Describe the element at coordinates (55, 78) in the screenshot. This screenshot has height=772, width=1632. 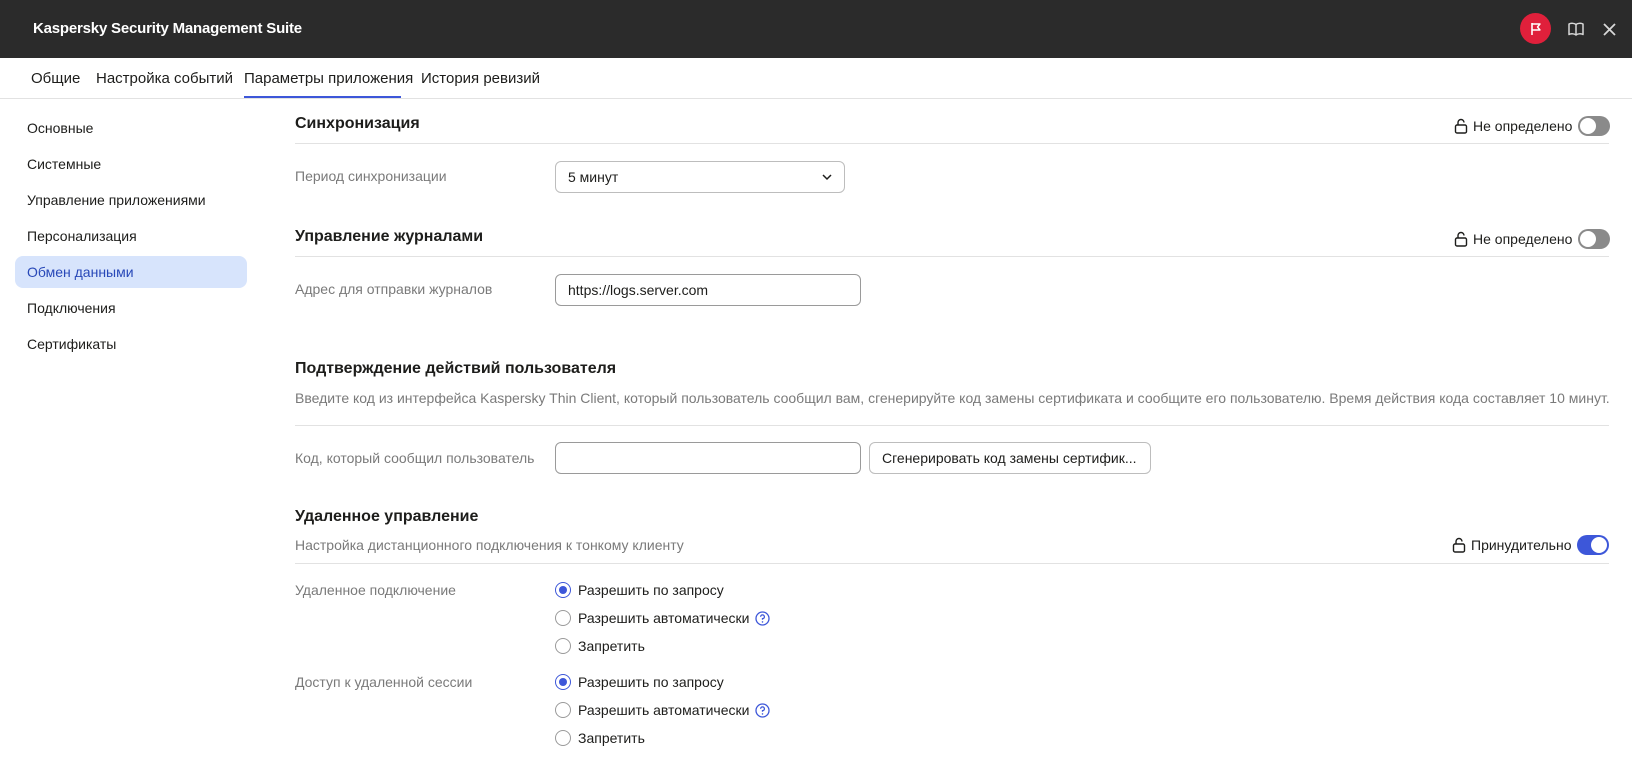
I see `tab-general: Общие` at that location.